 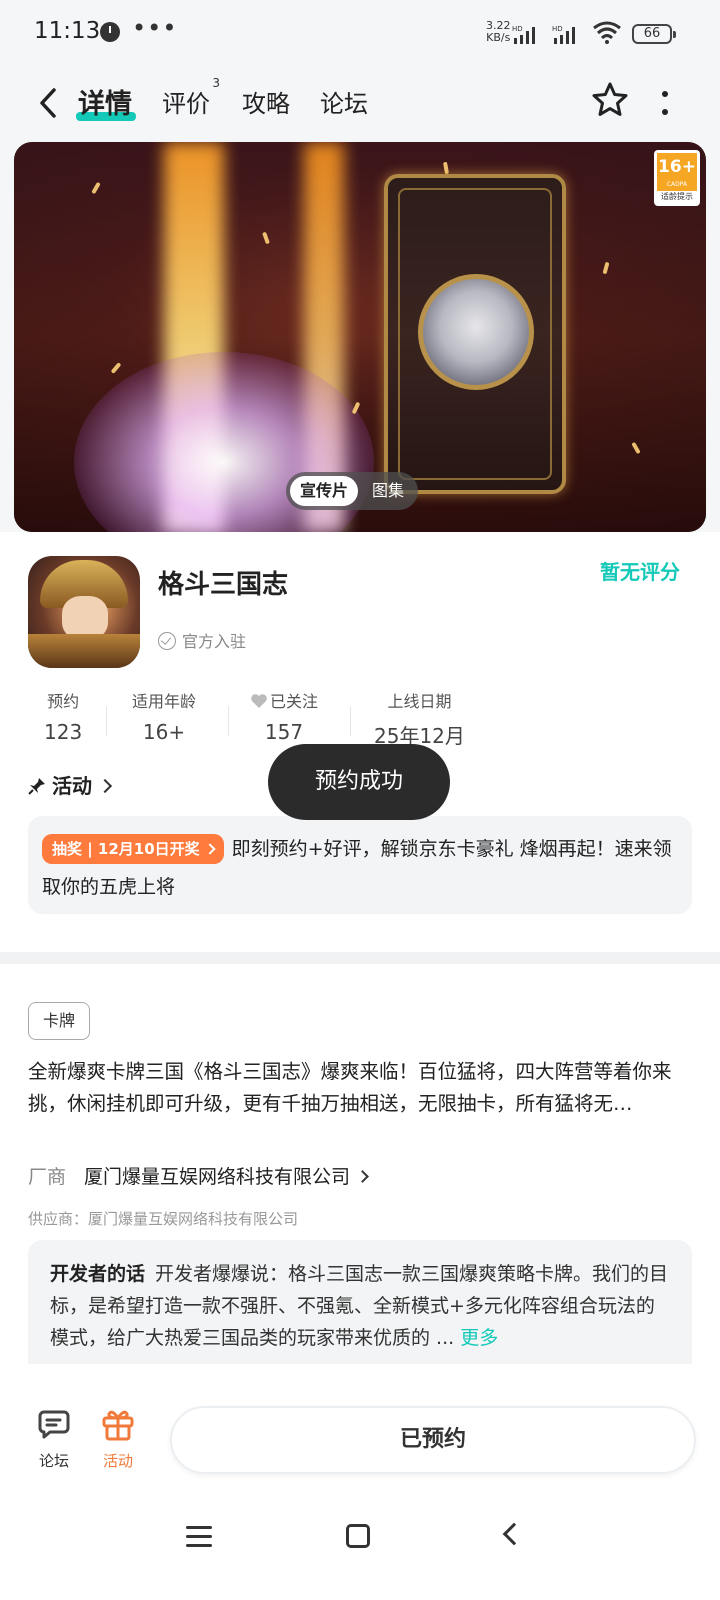 What do you see at coordinates (514, 1534) in the screenshot?
I see `system-back-icon` at bounding box center [514, 1534].